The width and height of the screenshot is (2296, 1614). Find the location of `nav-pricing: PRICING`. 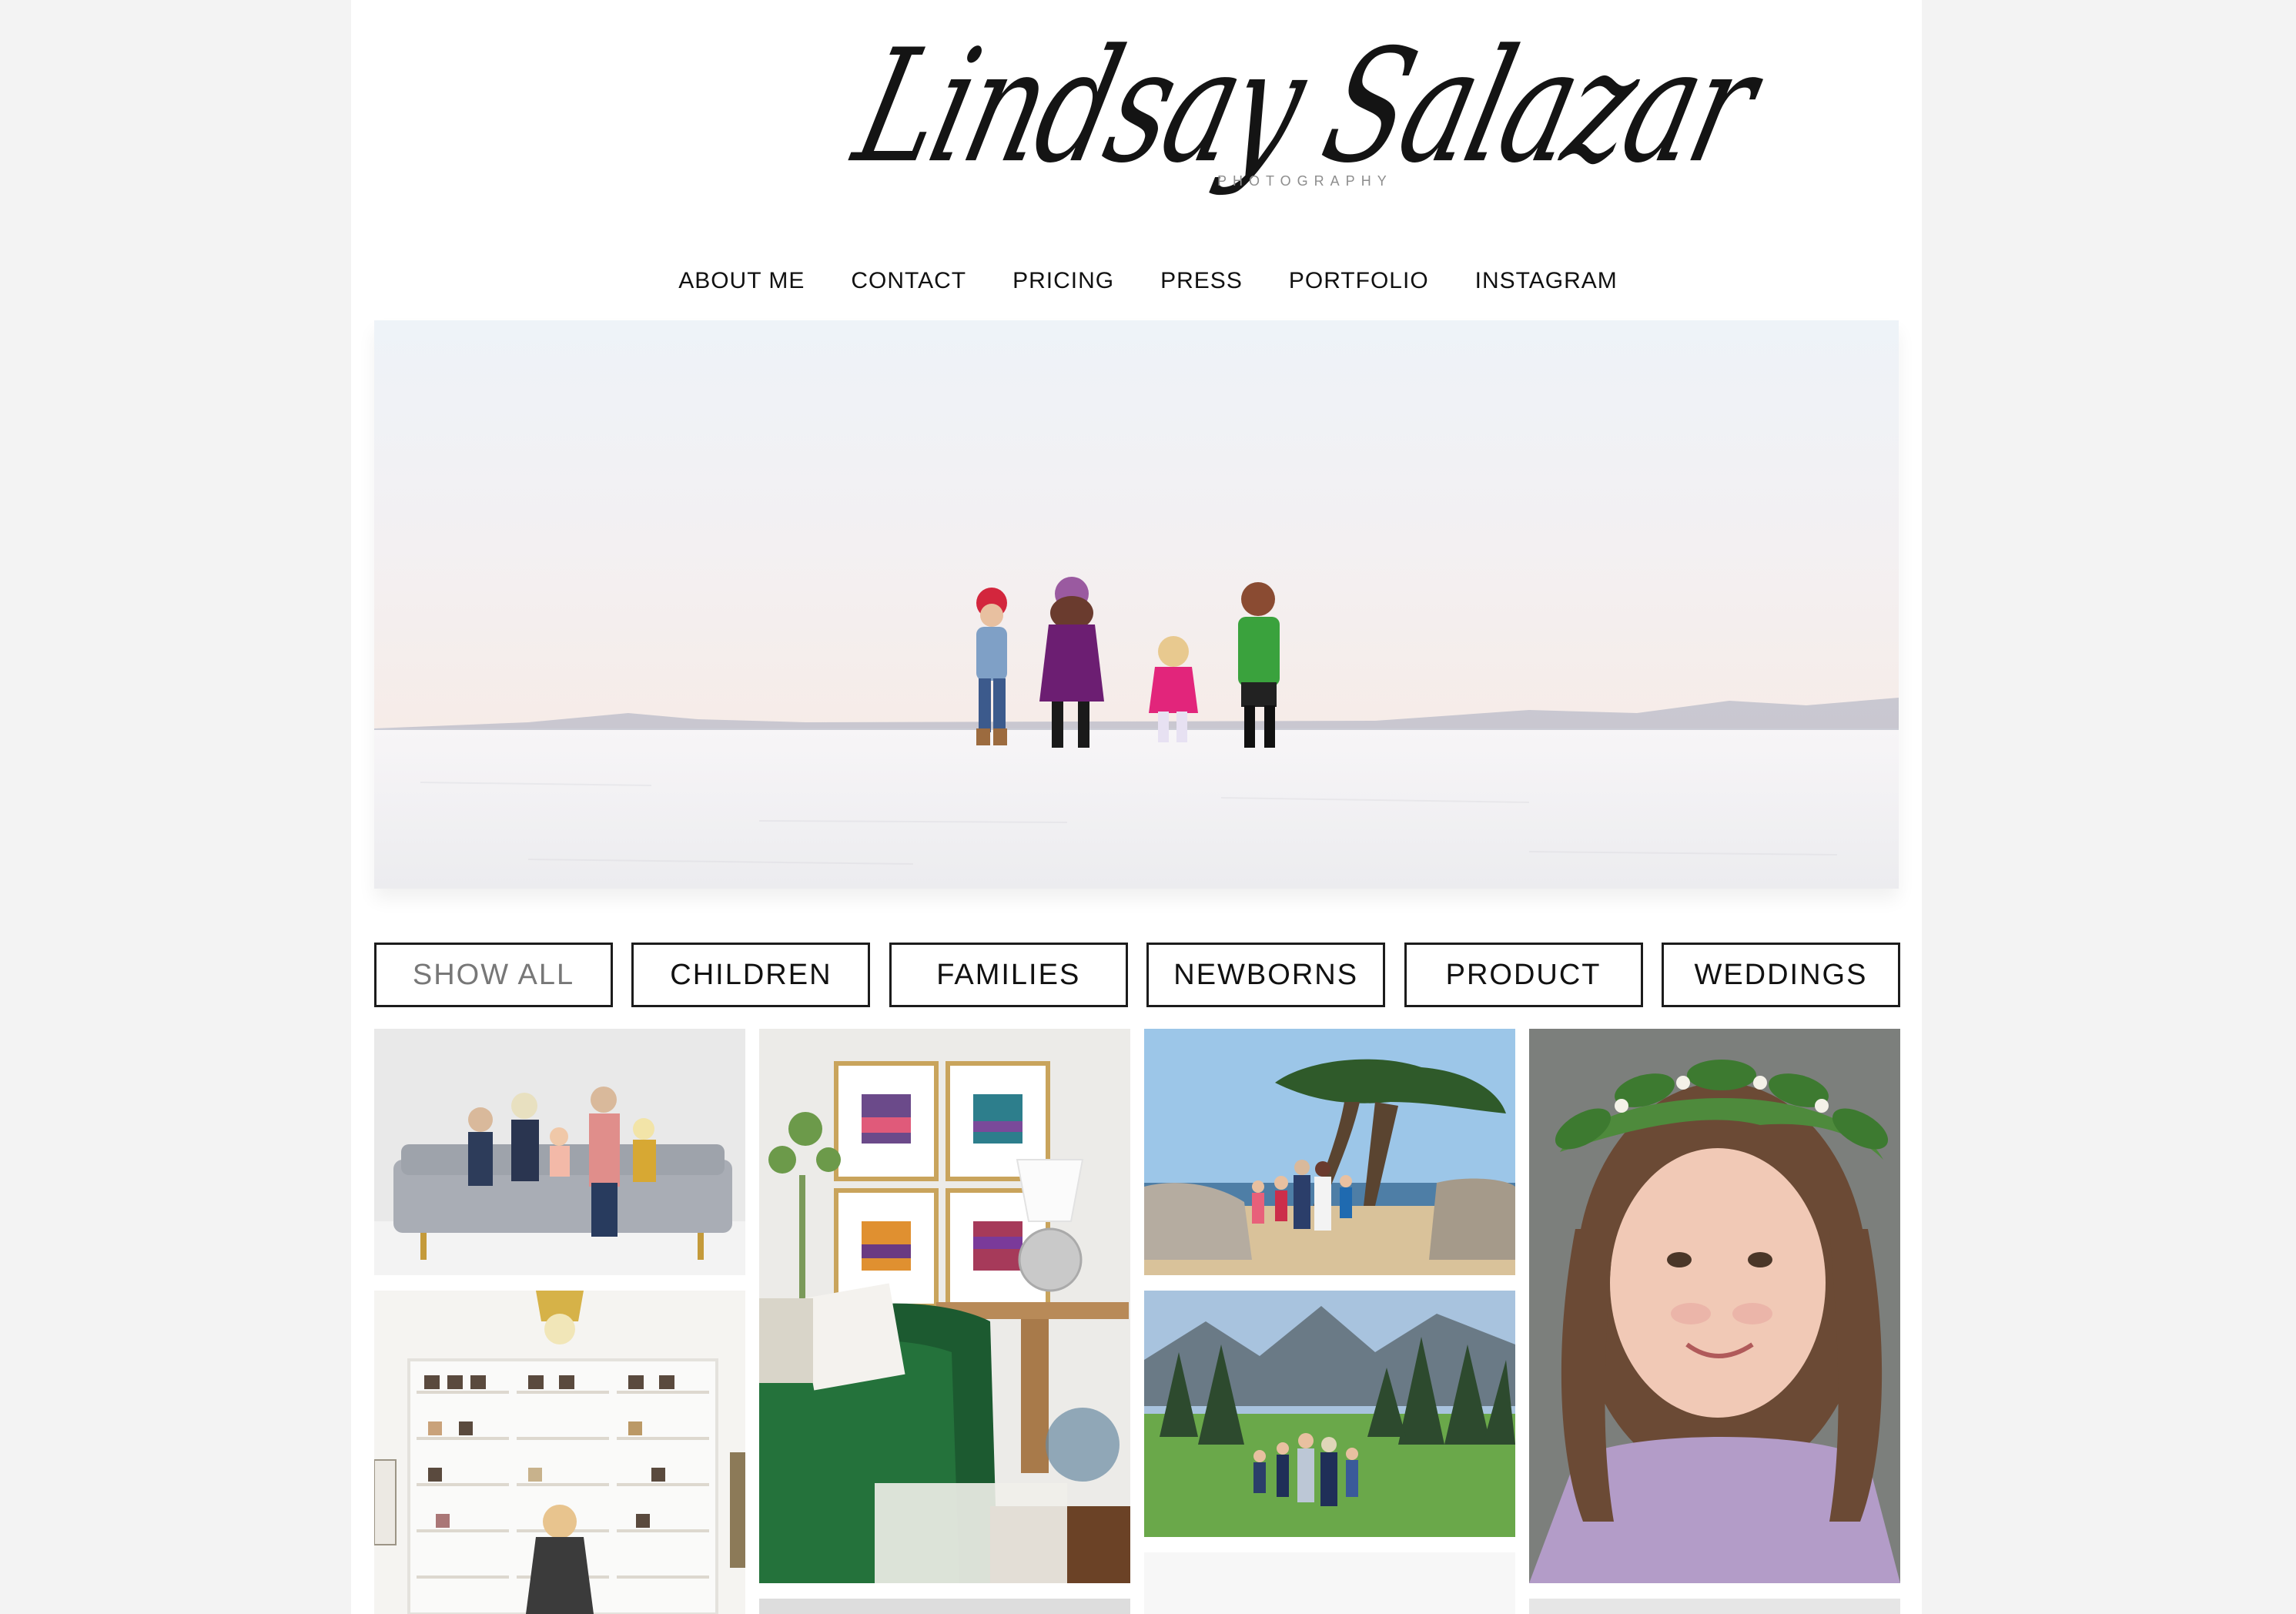

nav-pricing: PRICING is located at coordinates (1063, 281).